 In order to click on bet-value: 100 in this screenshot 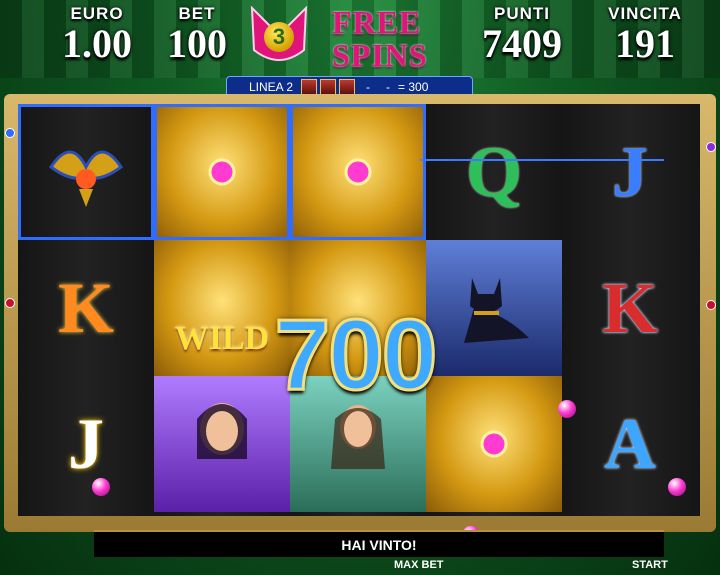, I will do `click(197, 43)`.